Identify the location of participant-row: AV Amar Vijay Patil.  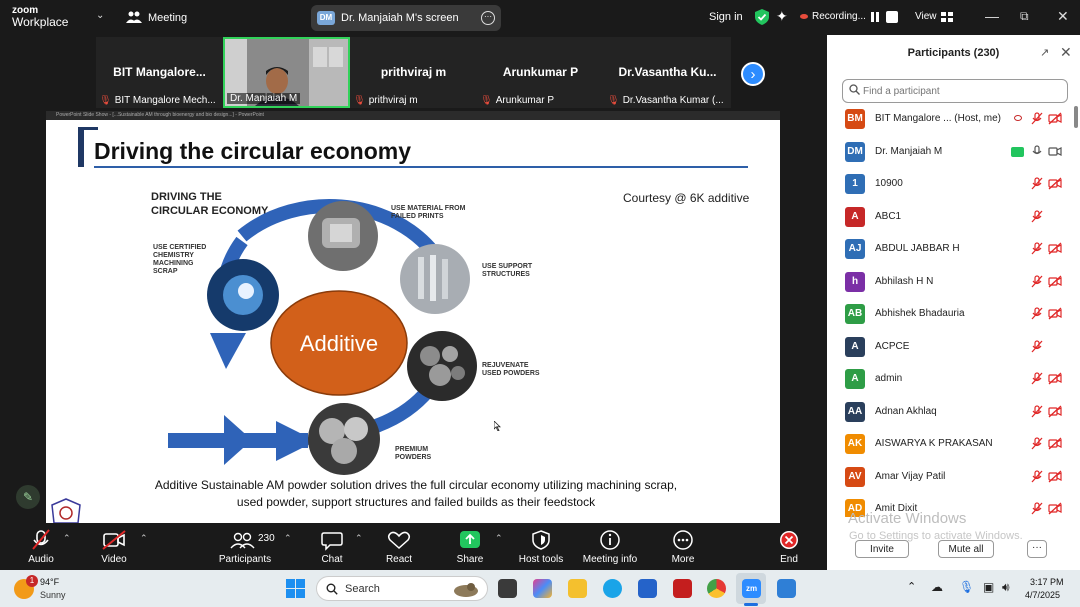
(950, 479).